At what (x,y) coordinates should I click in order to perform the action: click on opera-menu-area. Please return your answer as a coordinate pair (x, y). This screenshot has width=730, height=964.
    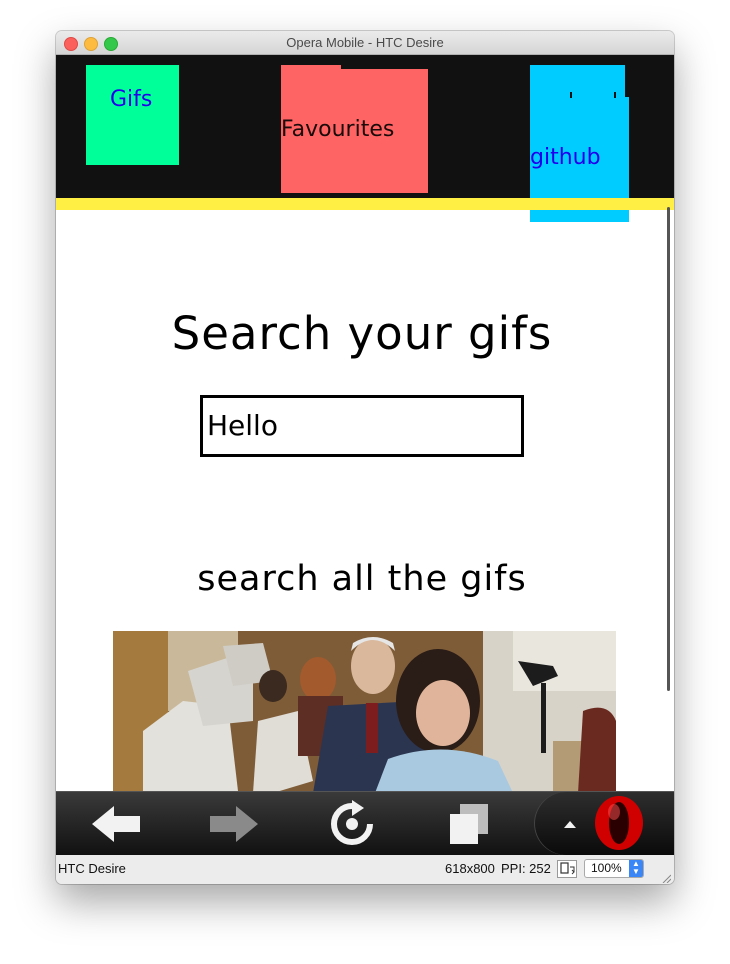
    Looking at the image, I should click on (604, 823).